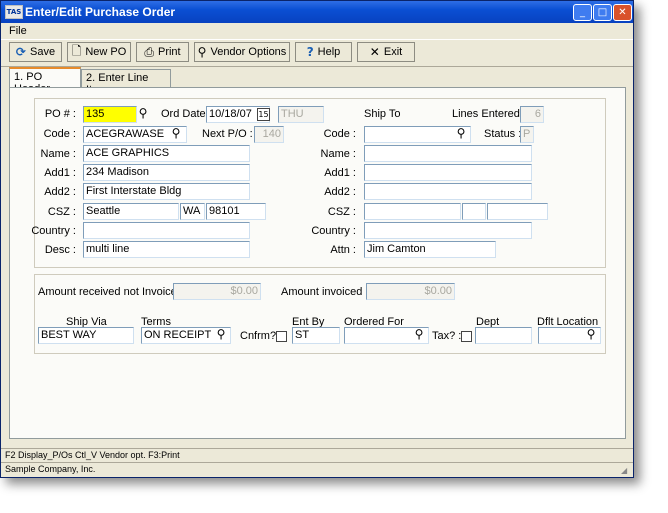  I want to click on printer-icon: ⎙, so click(149, 51).